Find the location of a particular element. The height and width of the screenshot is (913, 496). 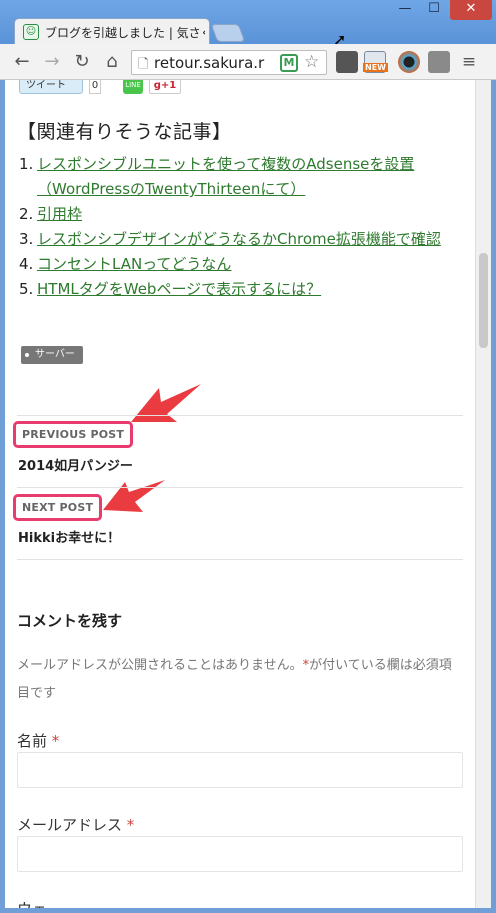

previous-post-link: 2014如月パンジー is located at coordinates (75, 464).